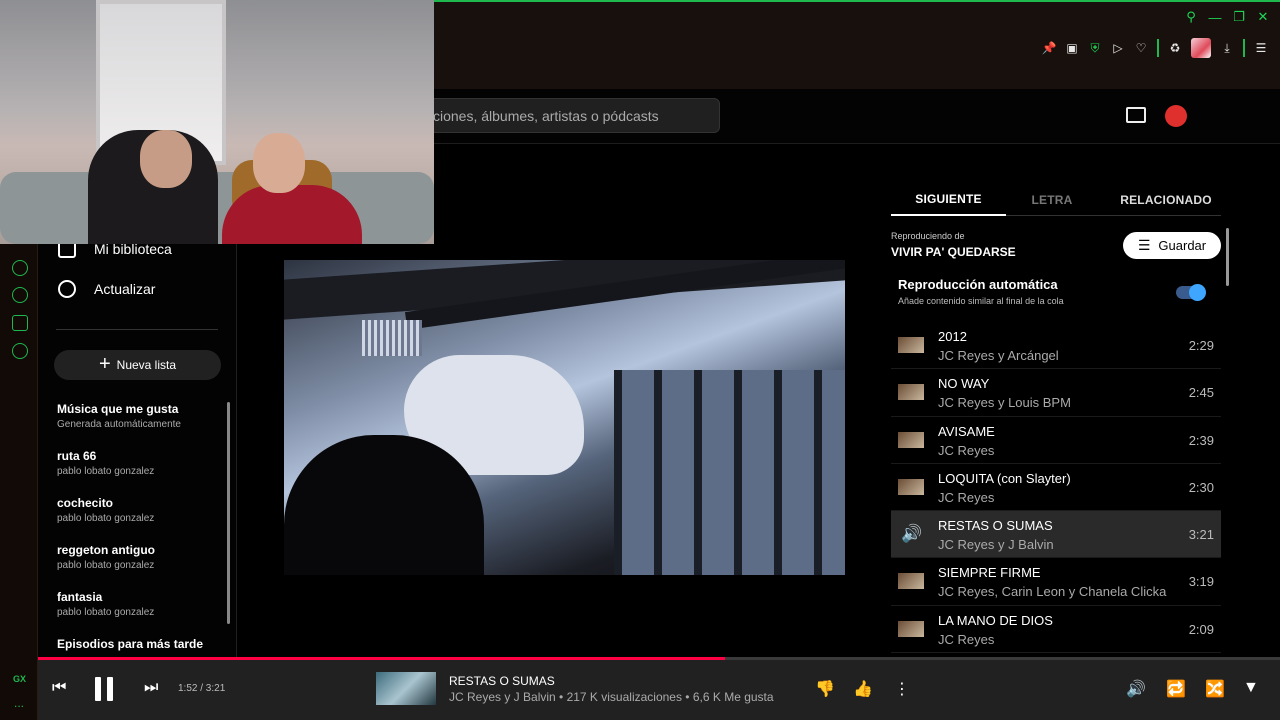 Image resolution: width=1280 pixels, height=720 pixels. What do you see at coordinates (1176, 116) in the screenshot?
I see `avatar` at bounding box center [1176, 116].